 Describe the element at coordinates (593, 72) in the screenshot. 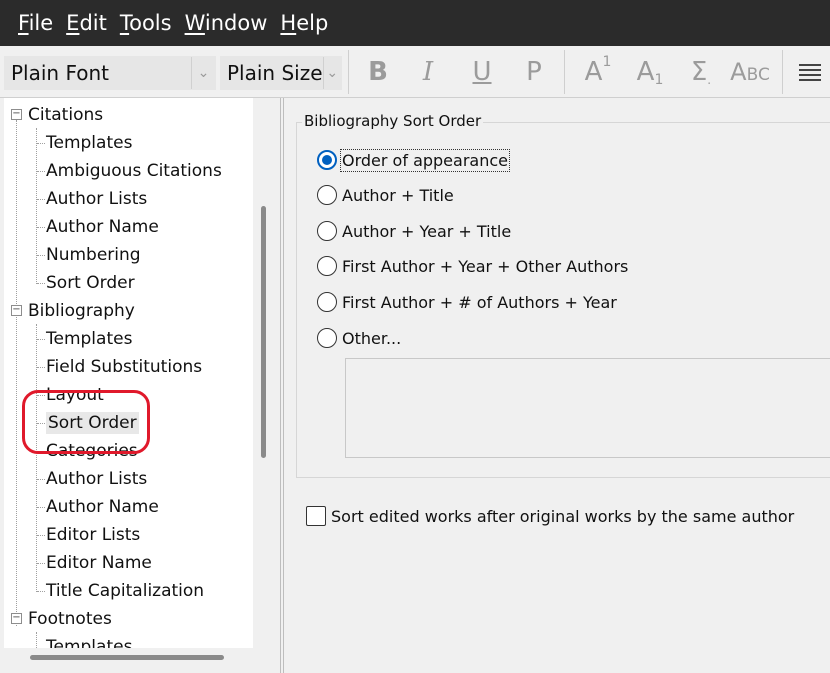

I see `superscript-icon: A` at that location.